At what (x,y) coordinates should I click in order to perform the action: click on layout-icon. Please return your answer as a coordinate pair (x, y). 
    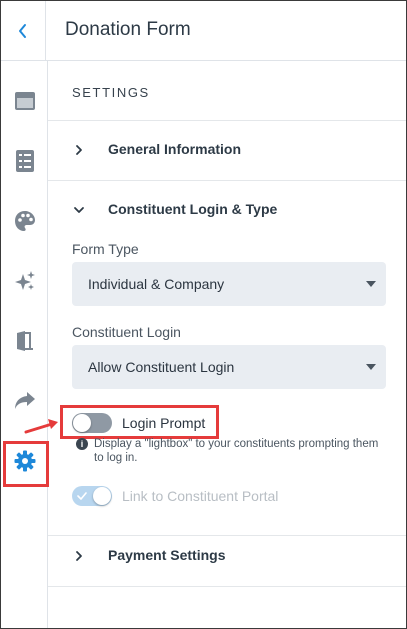
    Looking at the image, I should click on (24, 101).